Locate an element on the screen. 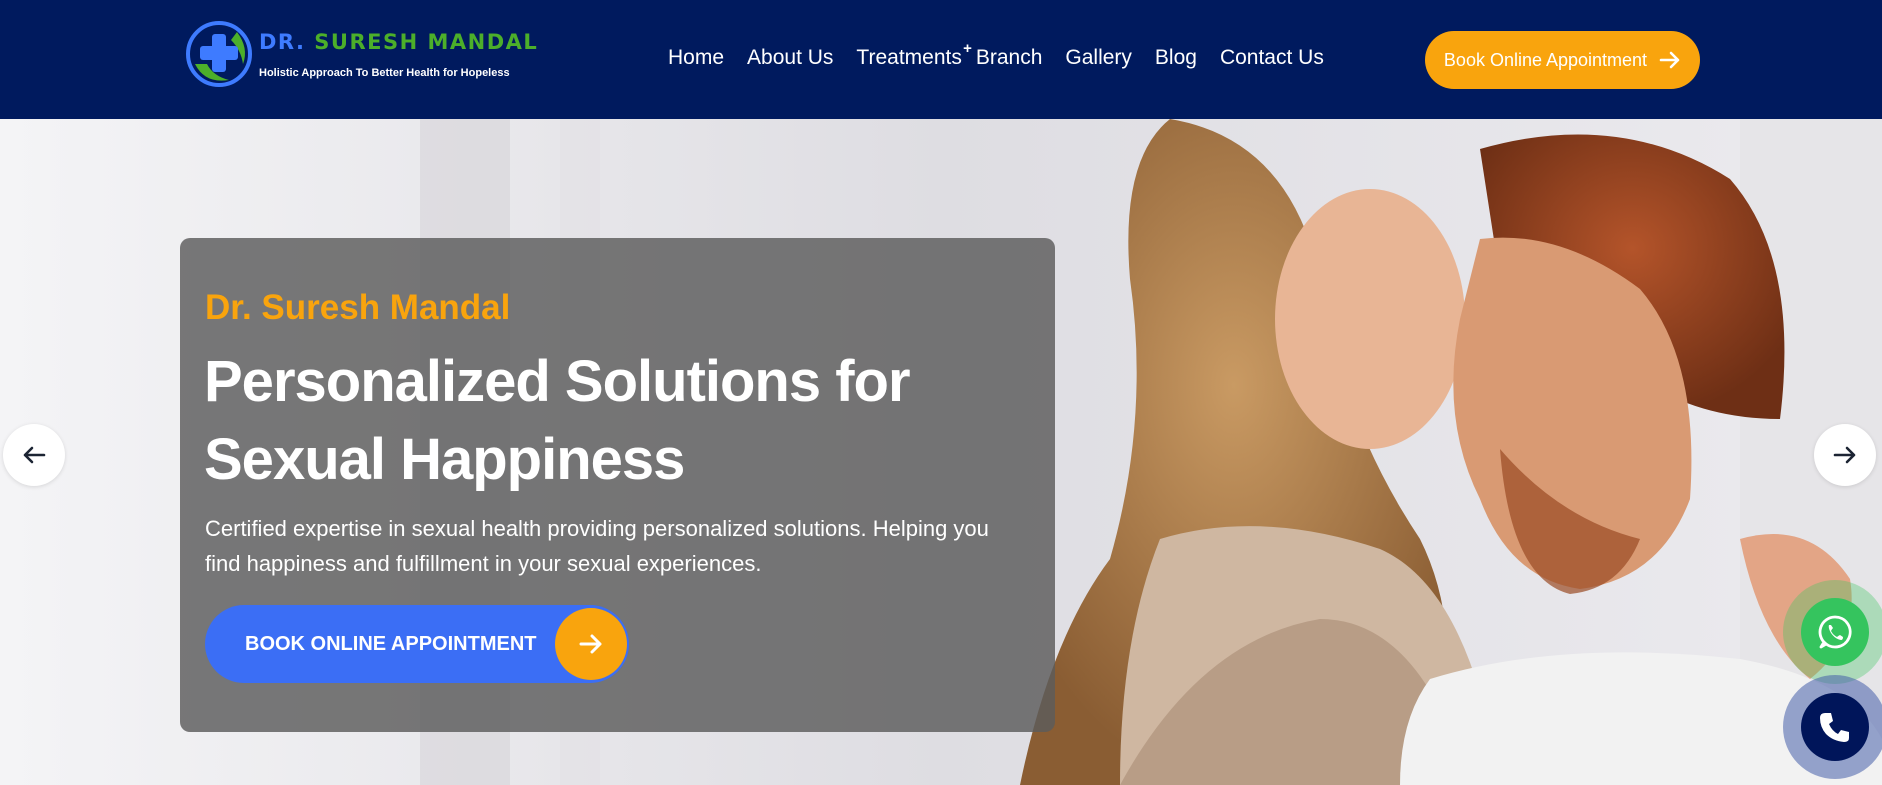 The height and width of the screenshot is (785, 1882). phone-call-button is located at coordinates (1835, 727).